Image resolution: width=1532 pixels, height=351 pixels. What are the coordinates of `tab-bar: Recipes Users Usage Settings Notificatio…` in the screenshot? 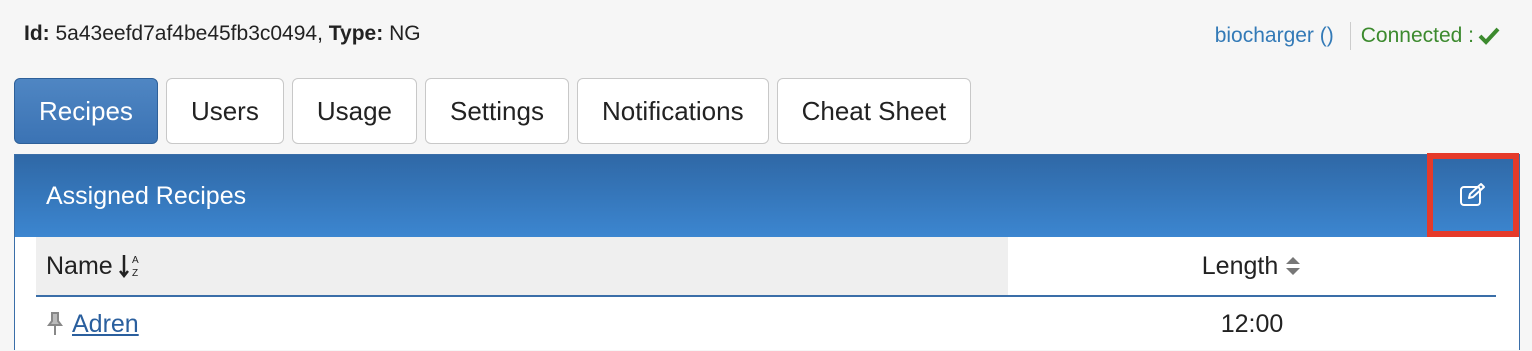 It's located at (493, 111).